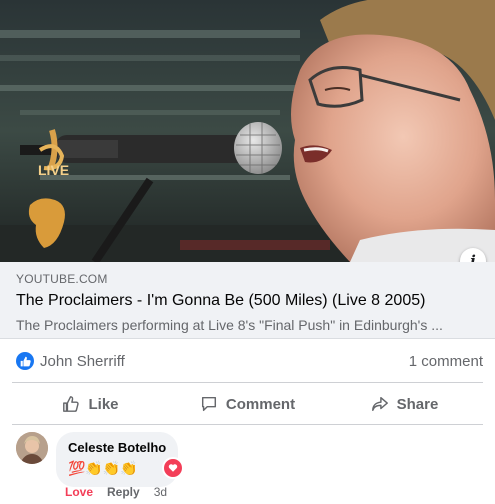 This screenshot has height=504, width=495. Describe the element at coordinates (173, 468) in the screenshot. I see `heart-icon` at that location.